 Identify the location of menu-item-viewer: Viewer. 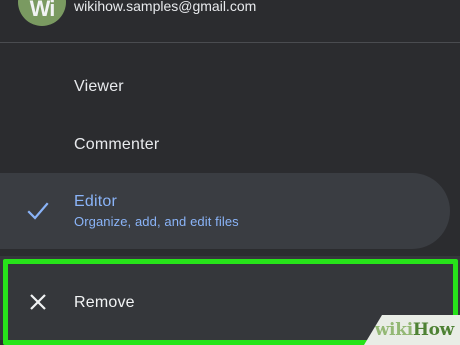
(230, 87).